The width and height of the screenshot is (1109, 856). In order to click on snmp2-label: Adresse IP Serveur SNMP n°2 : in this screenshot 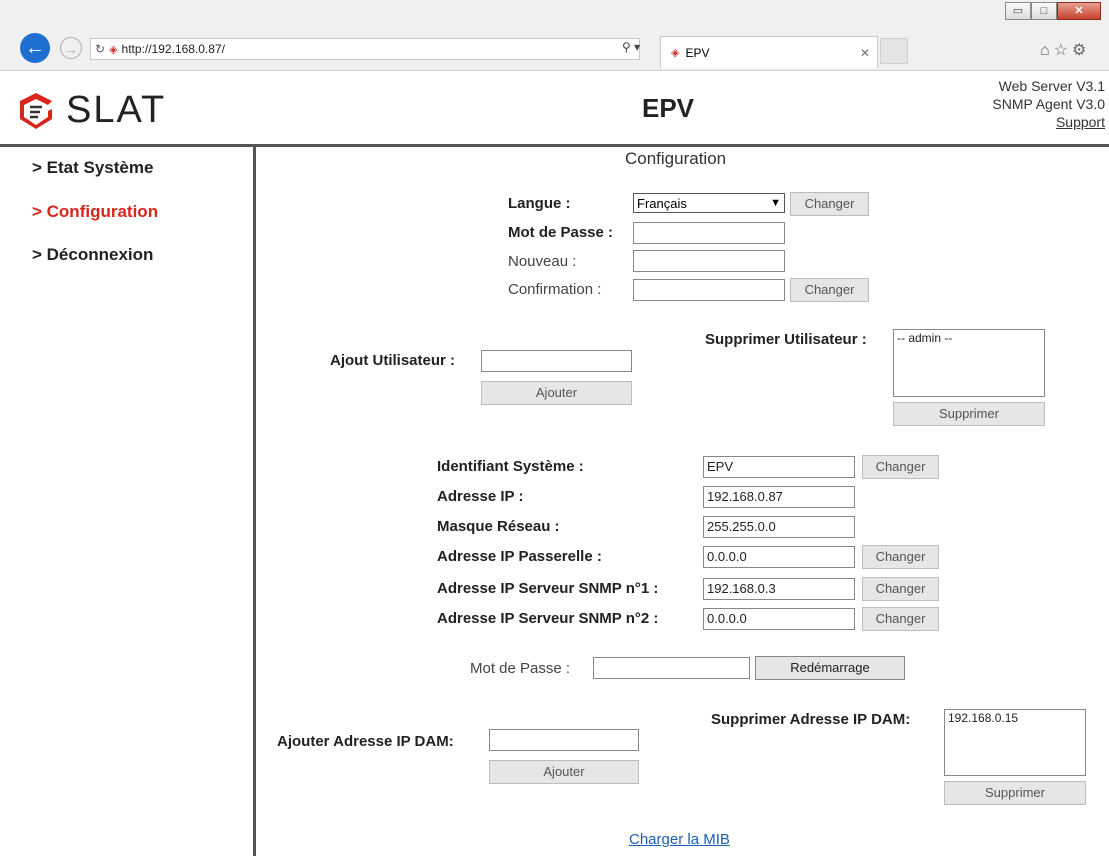, I will do `click(548, 618)`.